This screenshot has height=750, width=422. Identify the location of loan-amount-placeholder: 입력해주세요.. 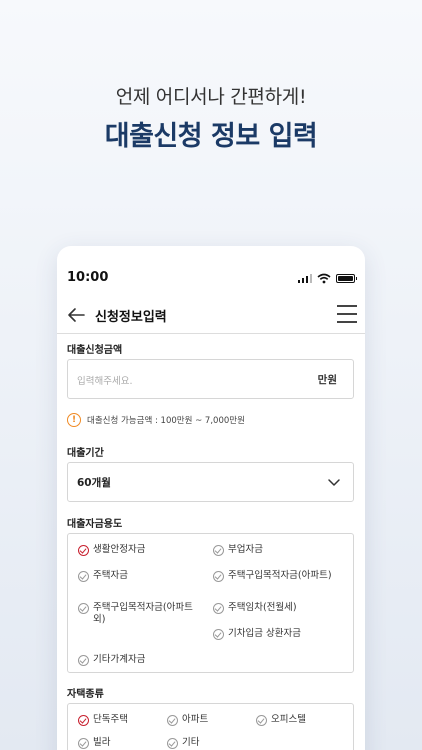
(104, 380).